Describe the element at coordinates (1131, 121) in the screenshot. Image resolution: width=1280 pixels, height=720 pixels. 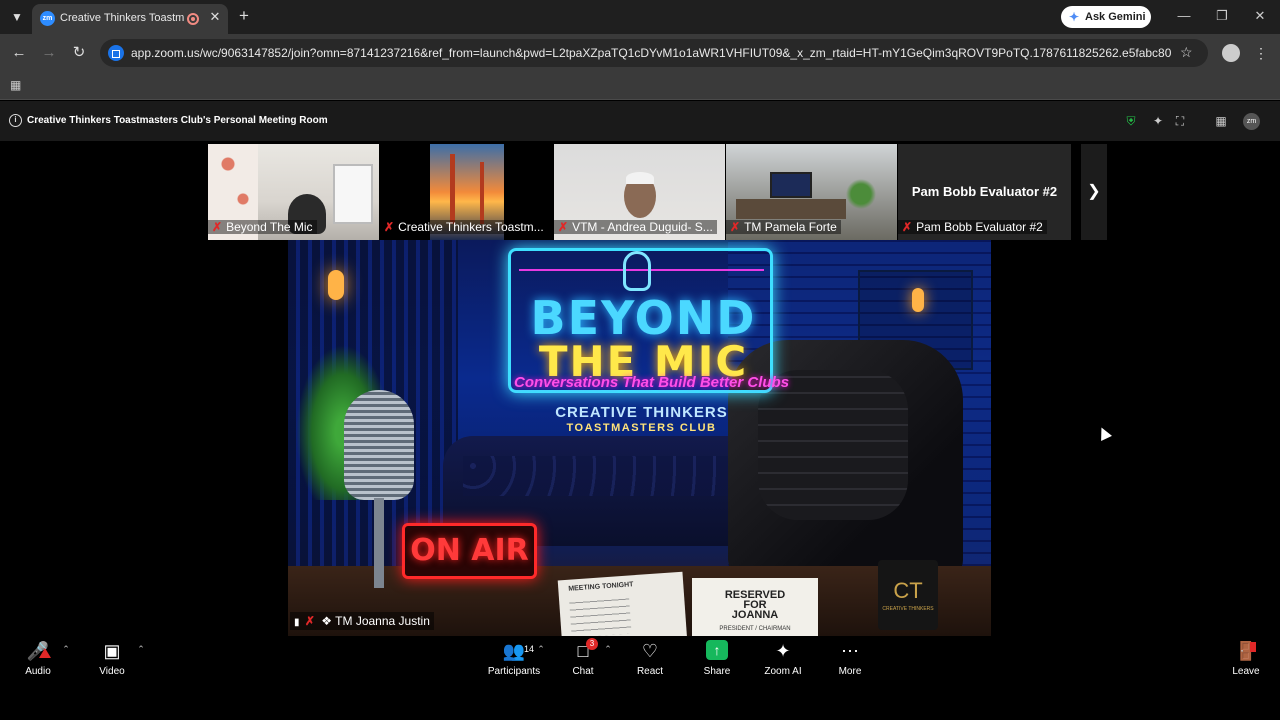
I see `shield-icon: ⛨` at that location.